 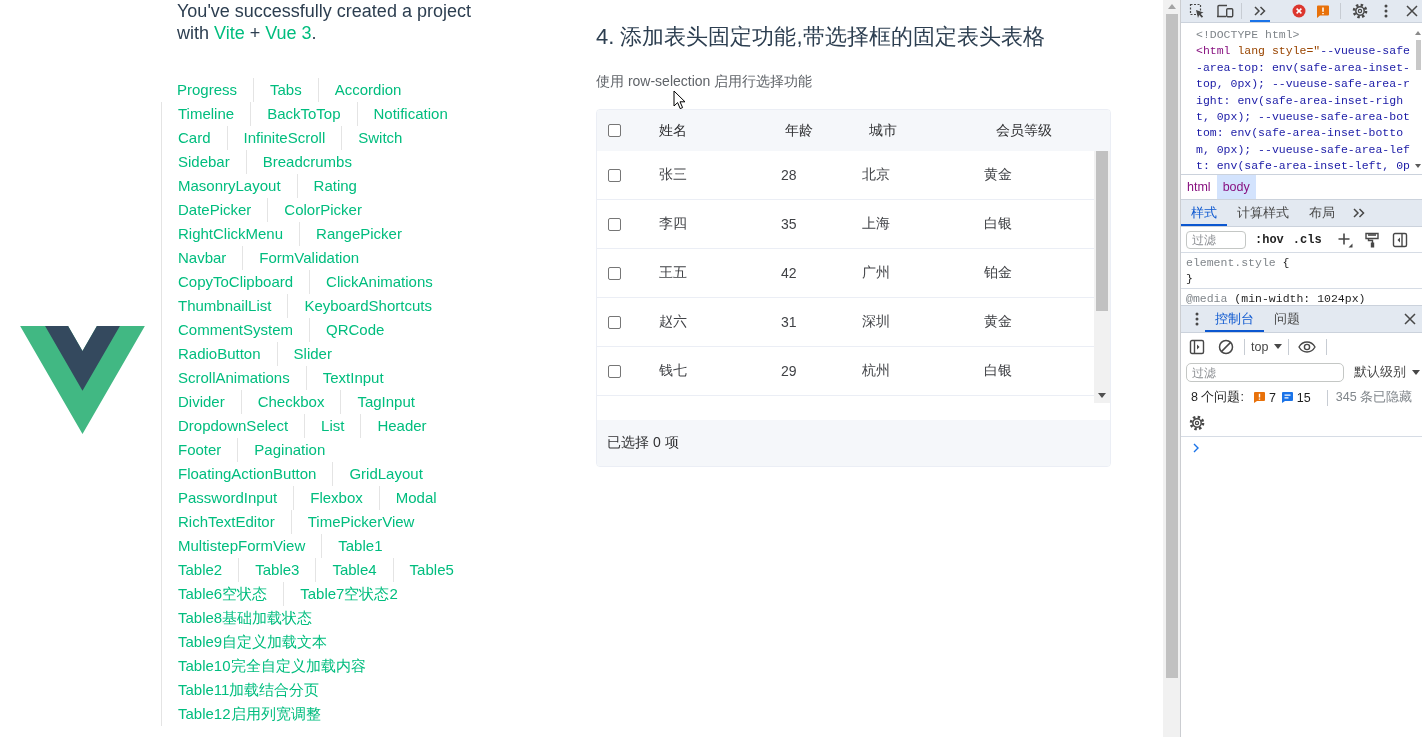 I want to click on nav-link: PasswordInput, so click(x=227, y=498).